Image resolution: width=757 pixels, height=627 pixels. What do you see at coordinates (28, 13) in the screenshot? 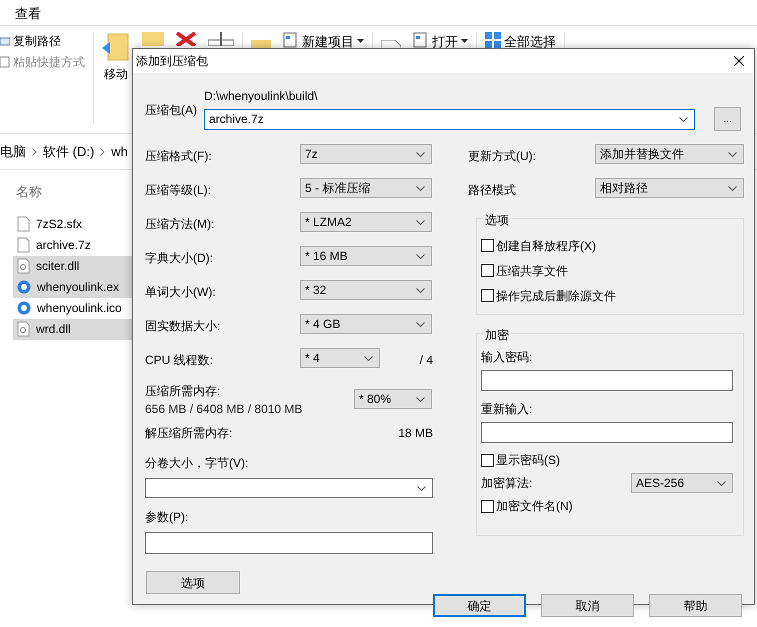
I see `ribbon-tab: 查看` at bounding box center [28, 13].